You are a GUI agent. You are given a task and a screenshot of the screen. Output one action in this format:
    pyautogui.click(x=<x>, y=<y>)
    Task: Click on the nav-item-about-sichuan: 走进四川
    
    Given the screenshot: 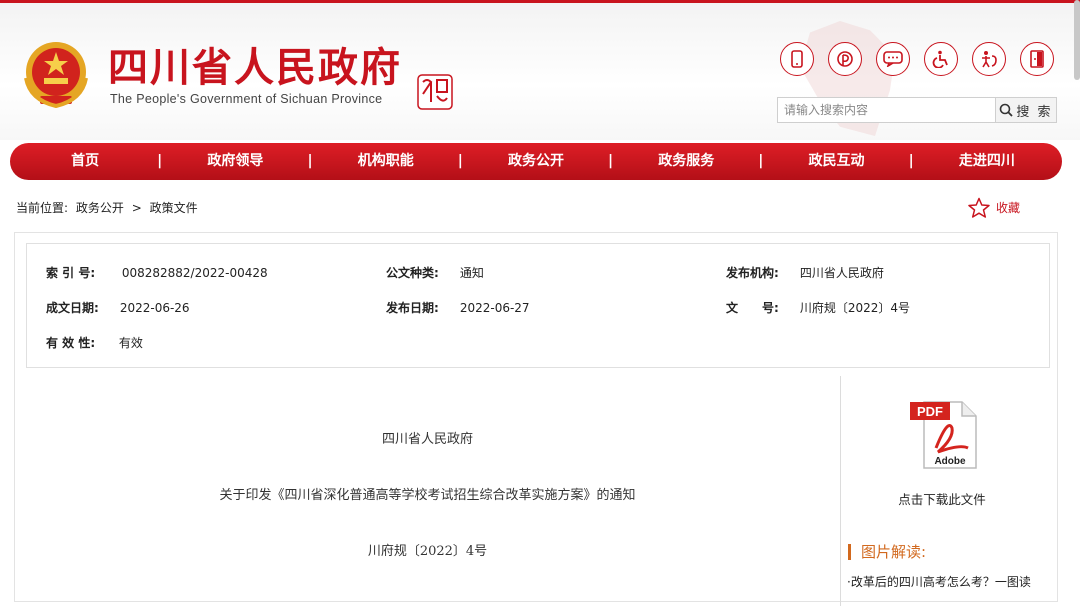 What is the action you would take?
    pyautogui.click(x=987, y=161)
    